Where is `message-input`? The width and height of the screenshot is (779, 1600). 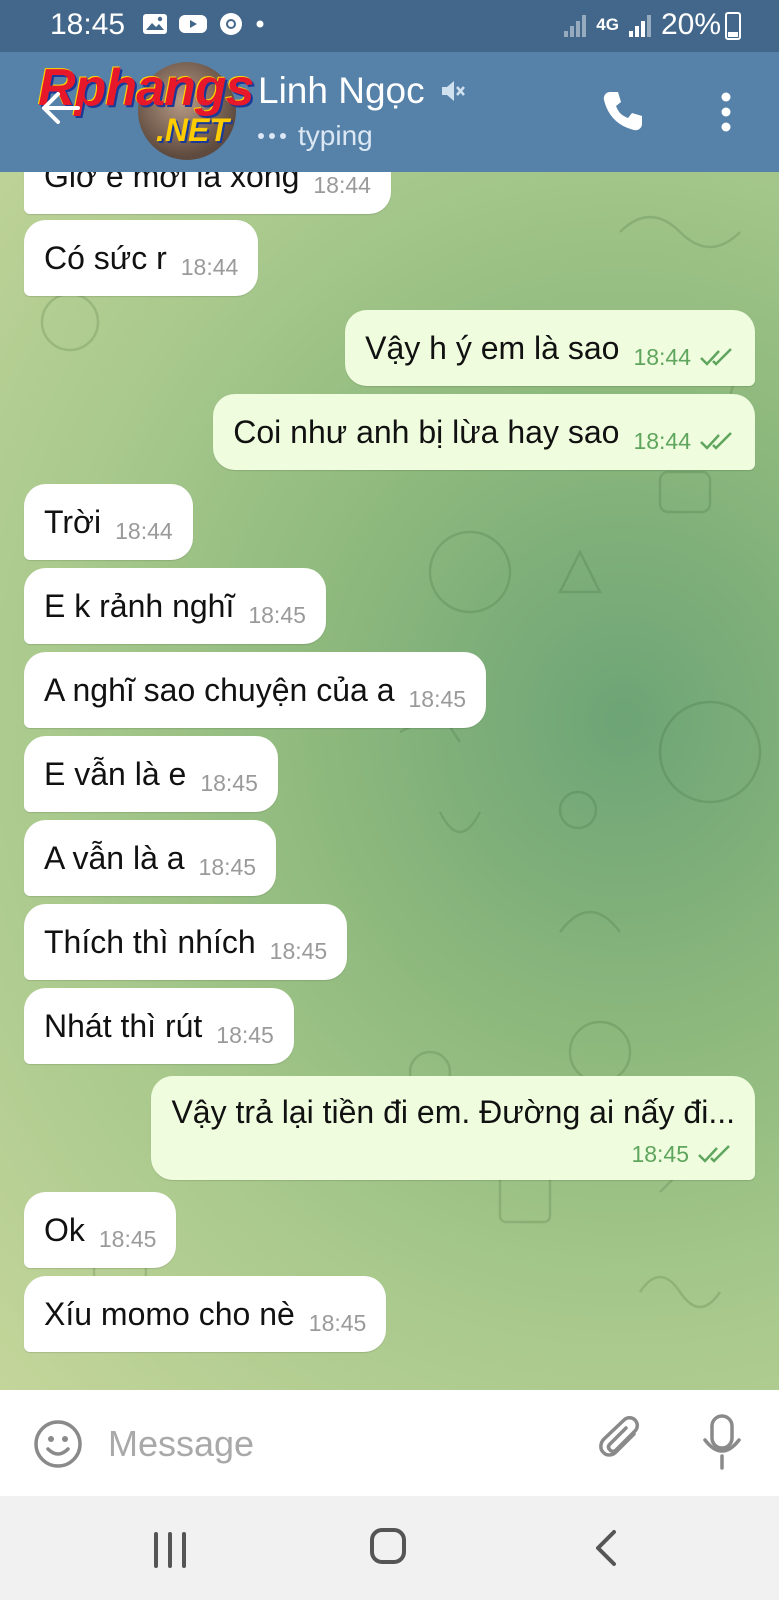 message-input is located at coordinates (328, 1444).